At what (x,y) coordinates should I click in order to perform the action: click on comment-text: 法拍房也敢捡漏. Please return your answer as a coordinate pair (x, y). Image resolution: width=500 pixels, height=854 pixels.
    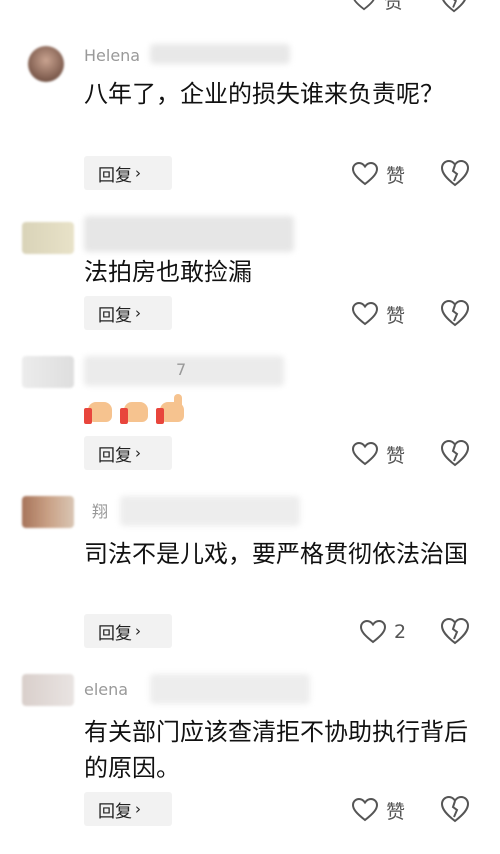
    Looking at the image, I should click on (168, 272).